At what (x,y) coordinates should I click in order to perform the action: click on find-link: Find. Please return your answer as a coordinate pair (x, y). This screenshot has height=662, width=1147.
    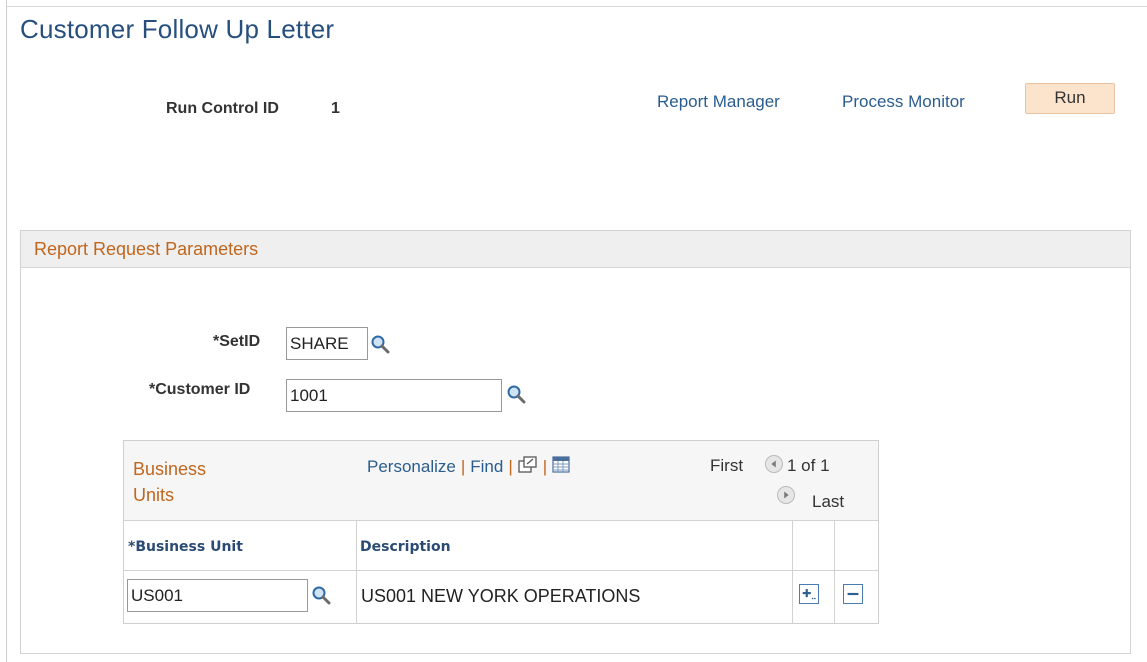
    Looking at the image, I should click on (486, 466).